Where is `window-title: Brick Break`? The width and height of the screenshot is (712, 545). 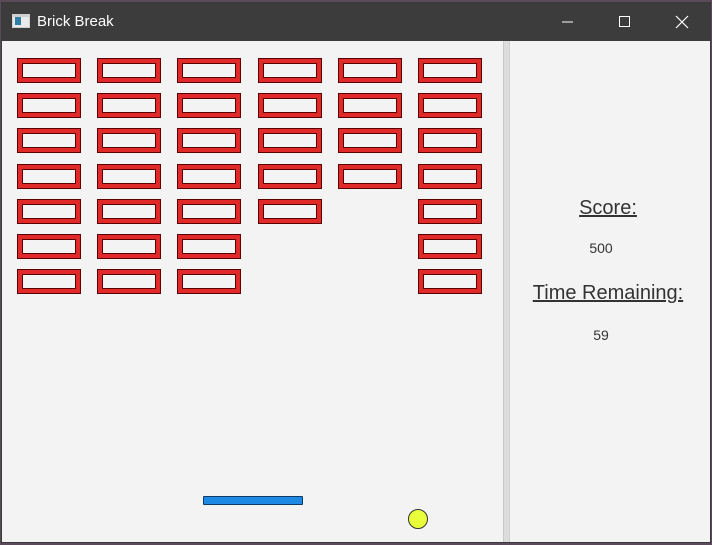 window-title: Brick Break is located at coordinates (75, 21).